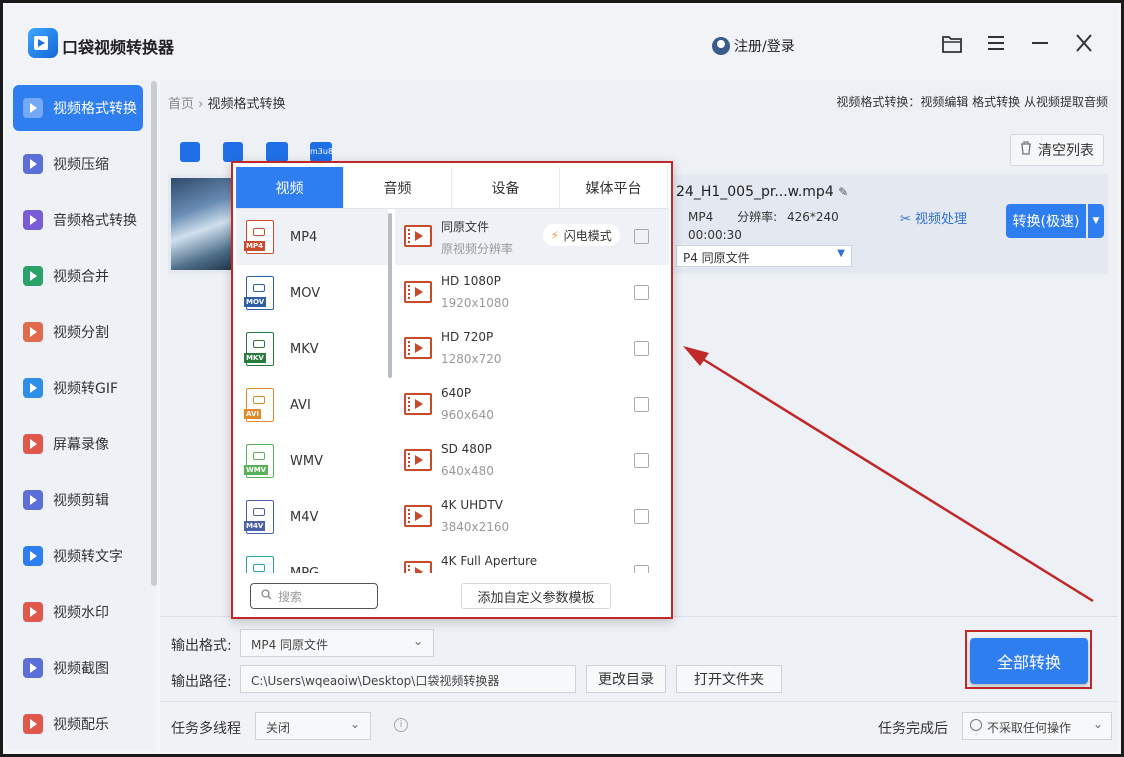 Image resolution: width=1124 pixels, height=757 pixels. I want to click on open-folder-button: 打开文件夹, so click(729, 679).